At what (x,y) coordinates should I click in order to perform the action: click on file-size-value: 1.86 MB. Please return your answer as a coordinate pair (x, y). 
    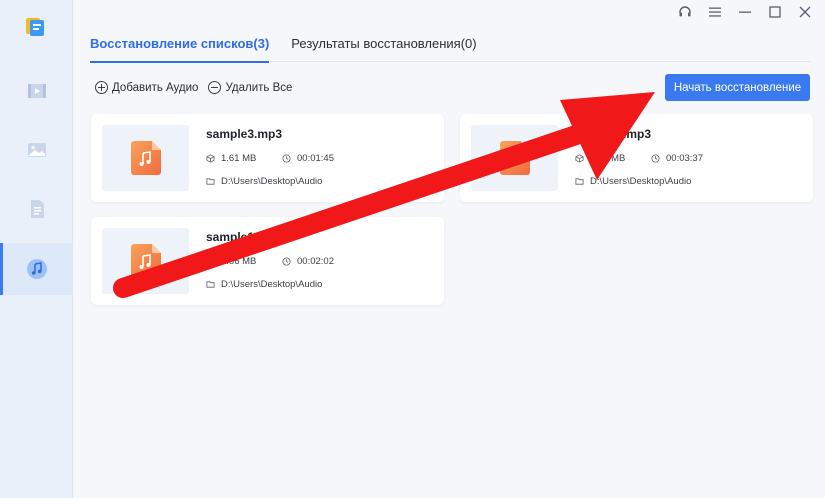
    Looking at the image, I should click on (239, 261).